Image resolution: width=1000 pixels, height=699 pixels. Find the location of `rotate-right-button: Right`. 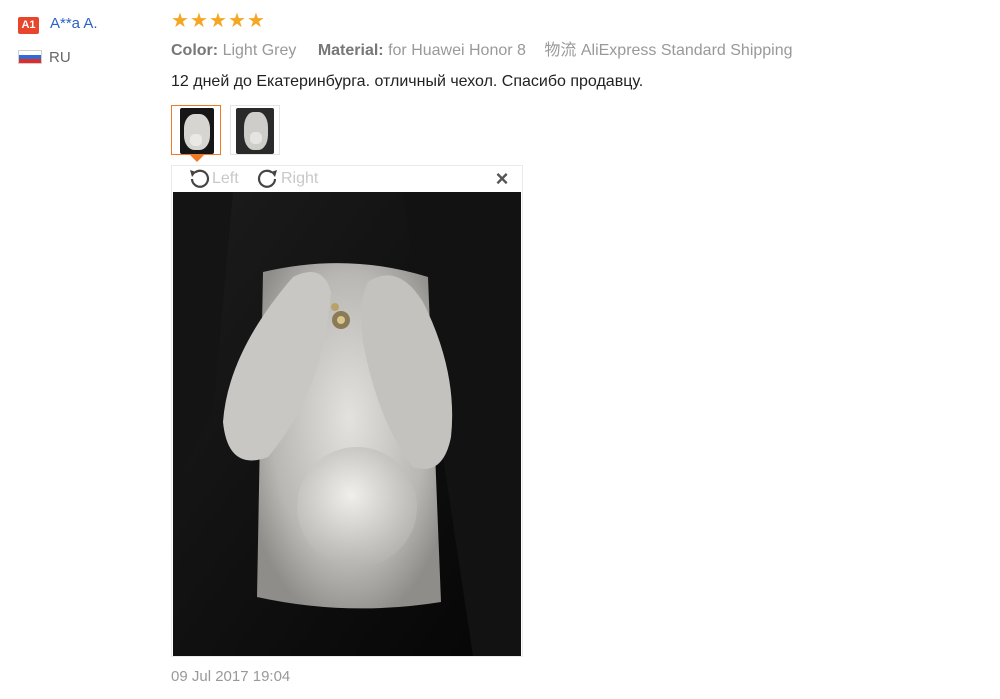

rotate-right-button: Right is located at coordinates (286, 179).